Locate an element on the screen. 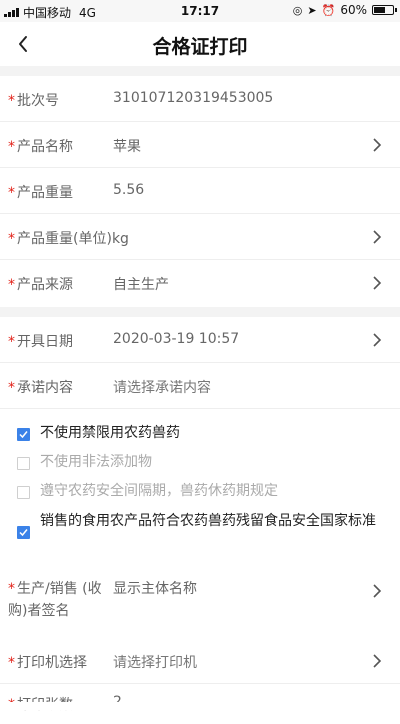 Image resolution: width=400 pixels, height=724 pixels. product-weight-row: * 产品重量 5.56 is located at coordinates (200, 191).